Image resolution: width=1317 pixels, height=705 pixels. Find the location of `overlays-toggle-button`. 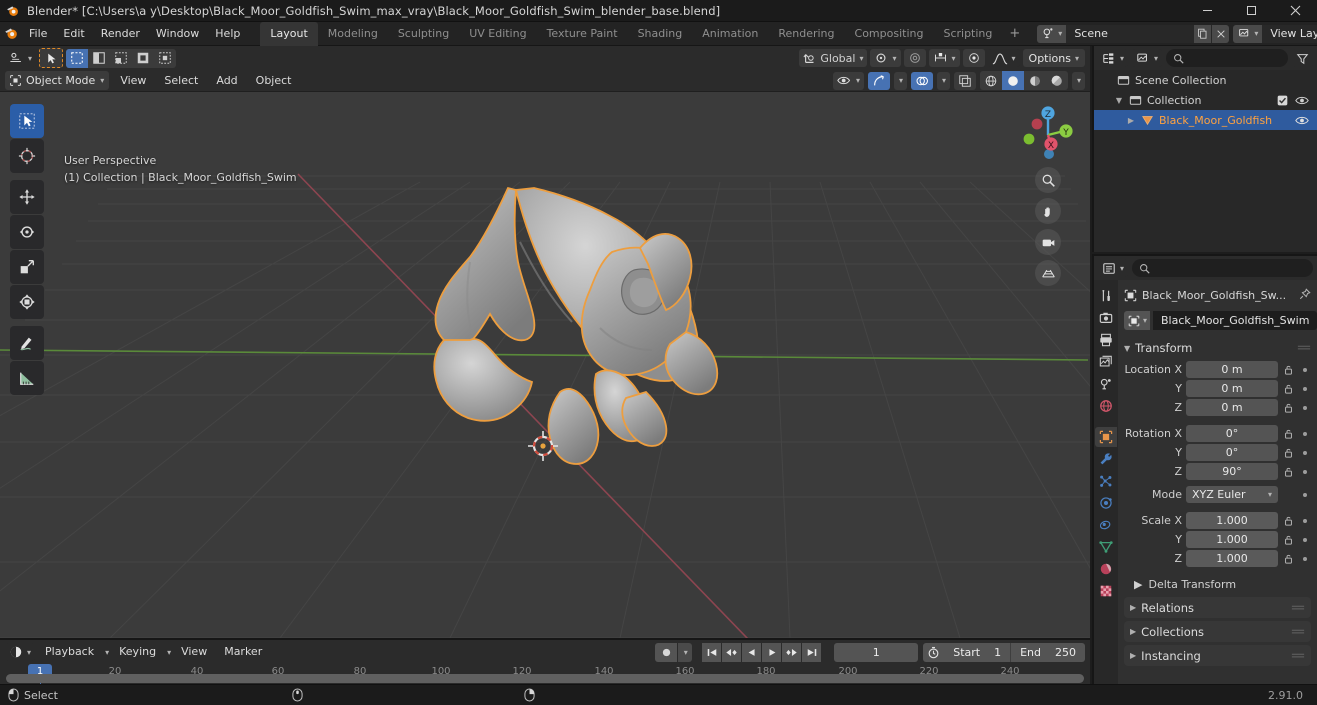

overlays-toggle-button is located at coordinates (921, 80).